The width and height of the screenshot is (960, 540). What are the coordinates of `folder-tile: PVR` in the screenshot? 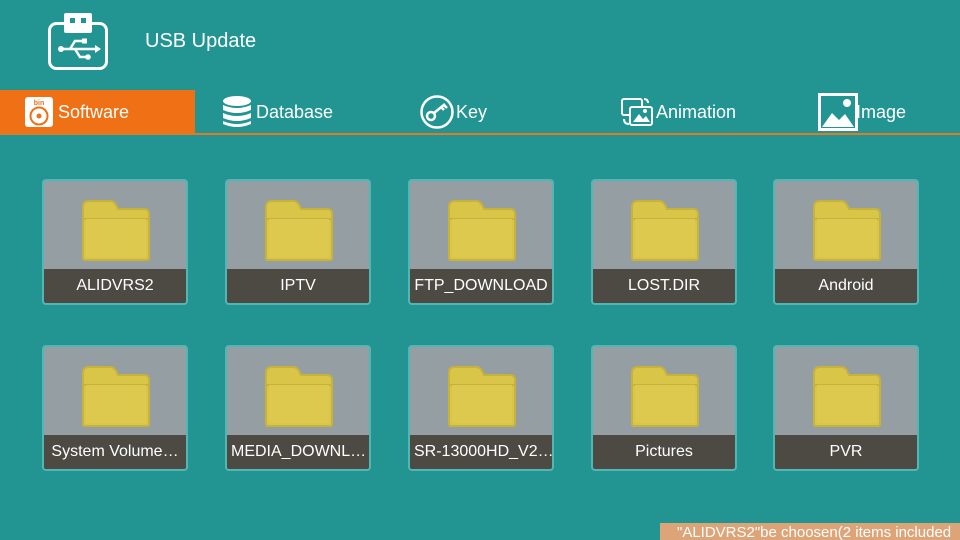 It's located at (846, 408).